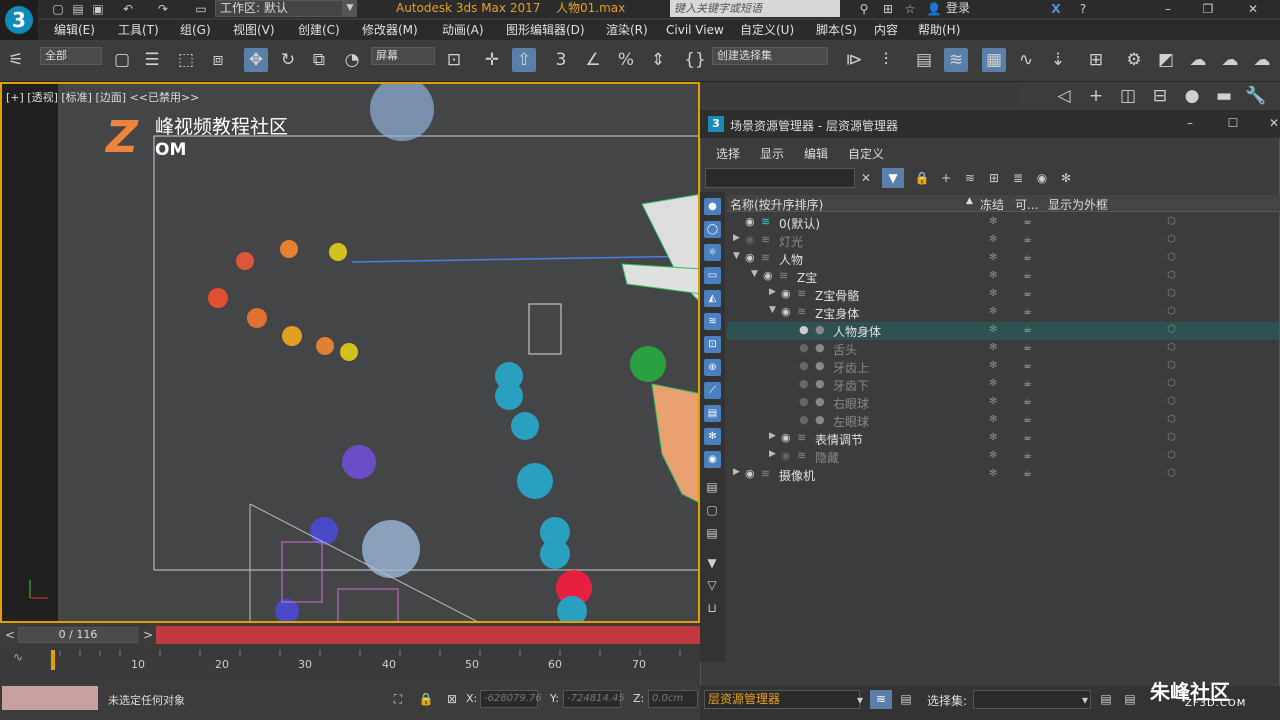 The width and height of the screenshot is (1280, 720). Describe the element at coordinates (138, 30) in the screenshot. I see `menu-tools: 工具(T)` at that location.